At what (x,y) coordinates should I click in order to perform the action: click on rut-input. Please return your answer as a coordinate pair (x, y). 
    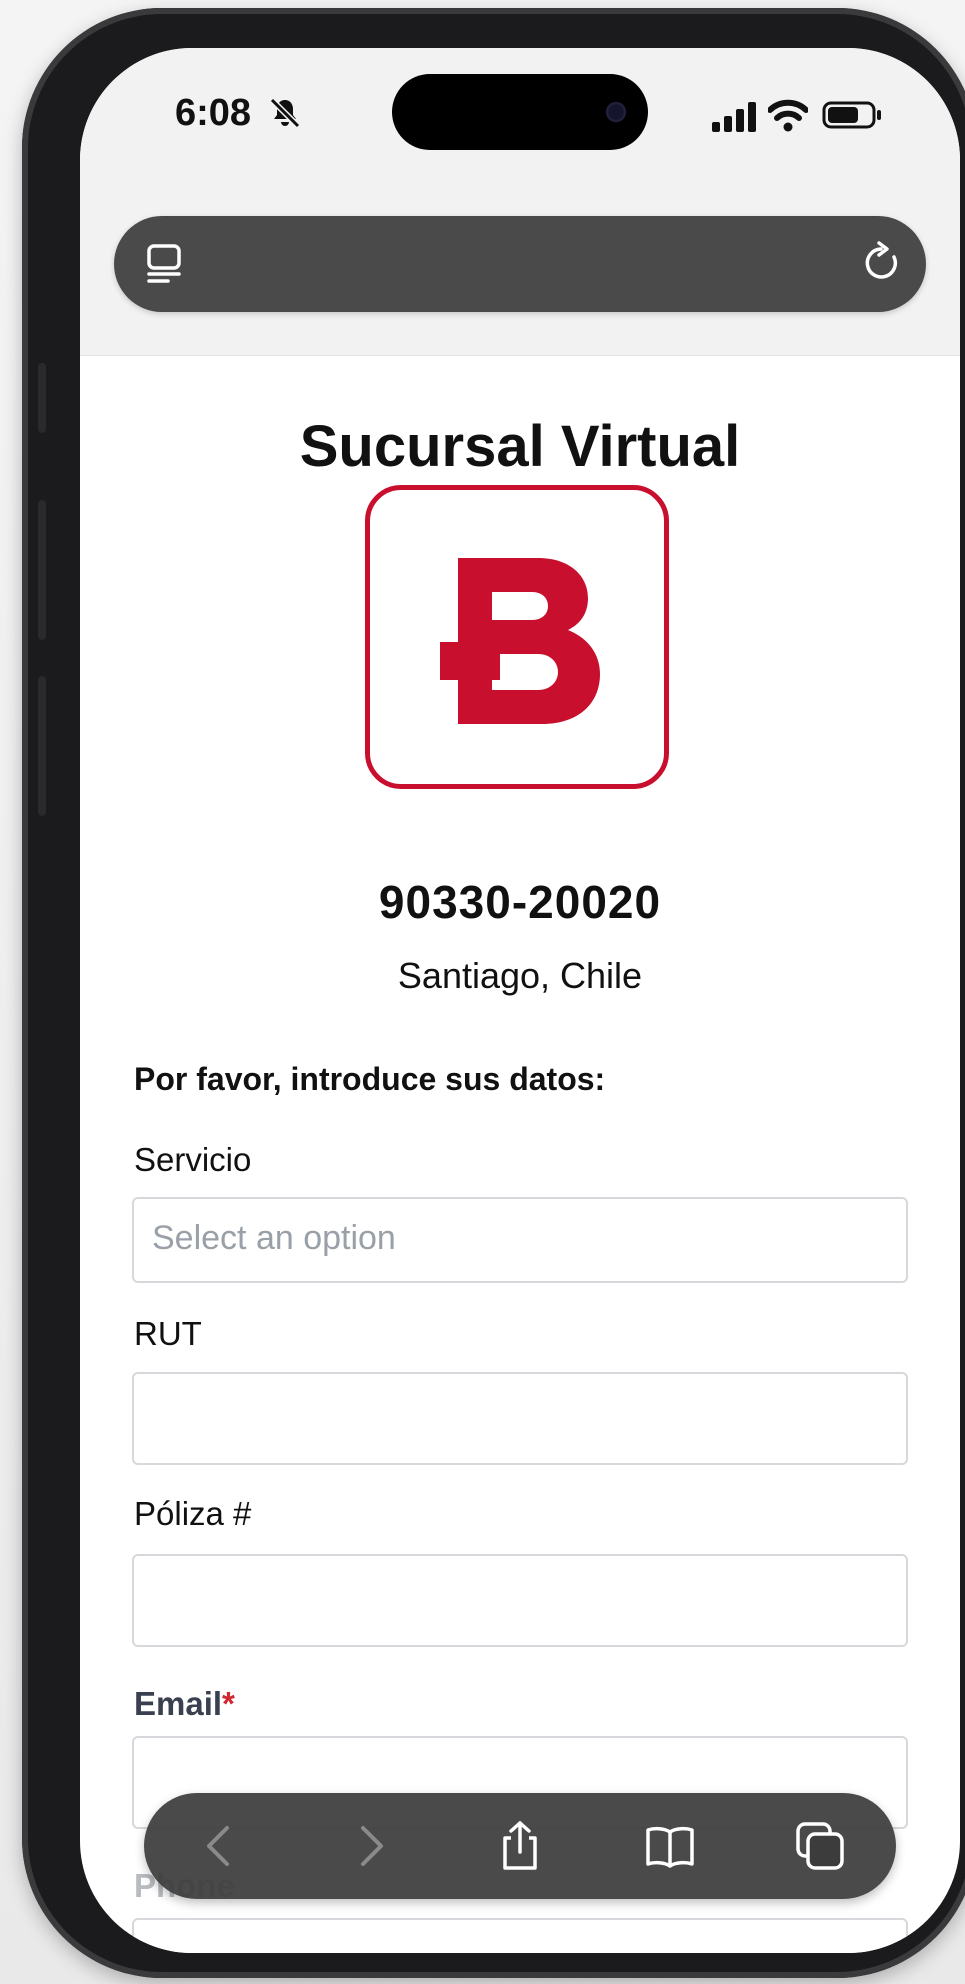
    Looking at the image, I should click on (520, 1418).